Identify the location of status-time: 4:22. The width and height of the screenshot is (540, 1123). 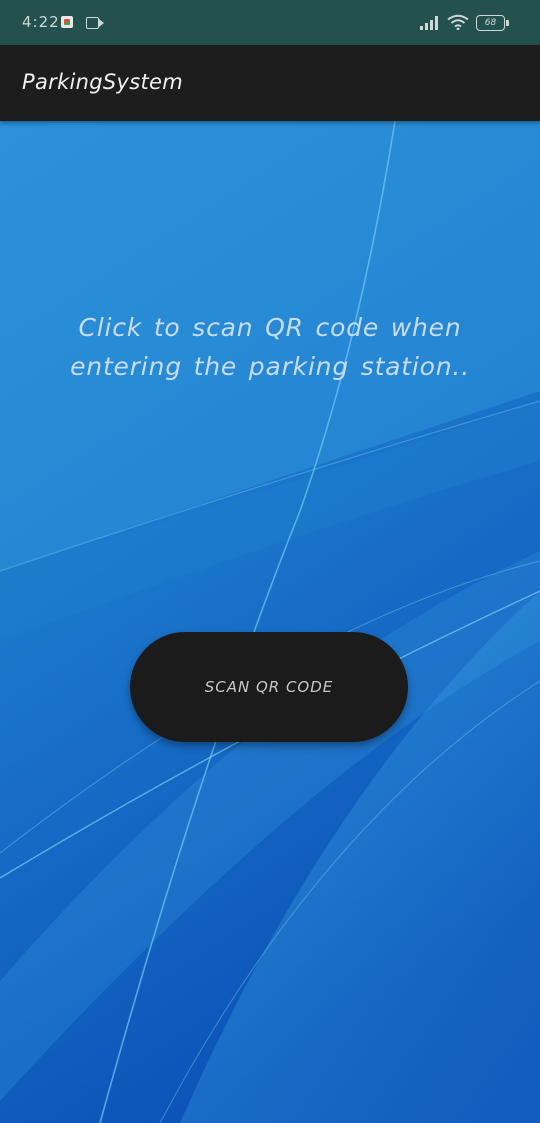
(41, 22).